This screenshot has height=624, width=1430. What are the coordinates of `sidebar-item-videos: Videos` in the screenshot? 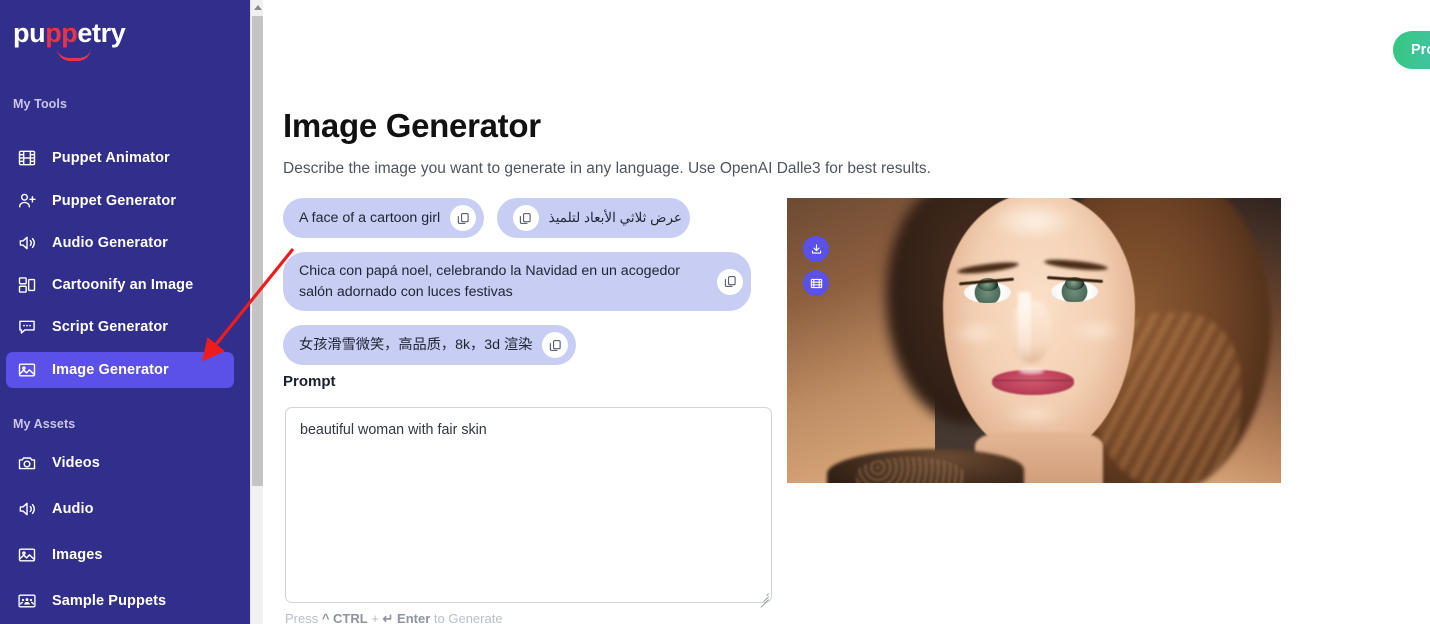 It's located at (120, 463).